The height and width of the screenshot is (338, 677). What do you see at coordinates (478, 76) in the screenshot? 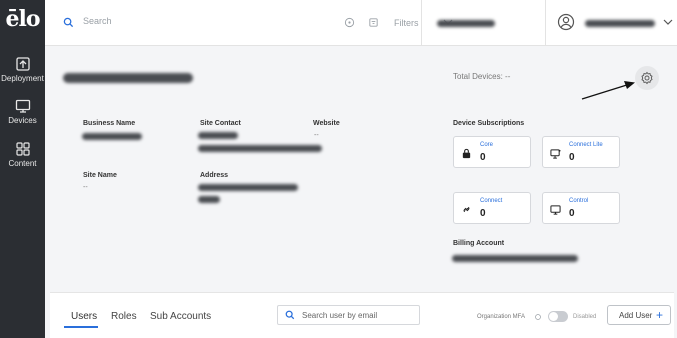
I see `total-devices-label: Total Devices:` at bounding box center [478, 76].